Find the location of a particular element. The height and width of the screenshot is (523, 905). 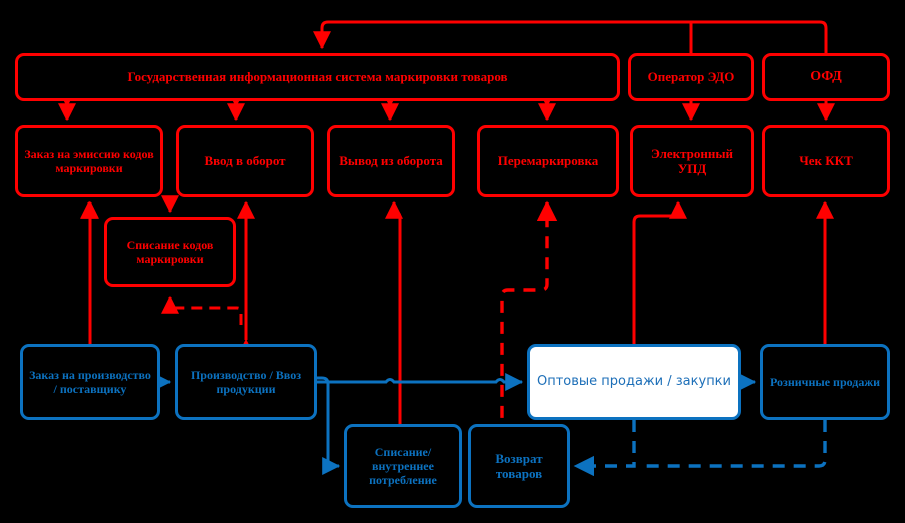

node-zakaz-proizvodstvo: Заказ на производство / поставщику is located at coordinates (90, 382).